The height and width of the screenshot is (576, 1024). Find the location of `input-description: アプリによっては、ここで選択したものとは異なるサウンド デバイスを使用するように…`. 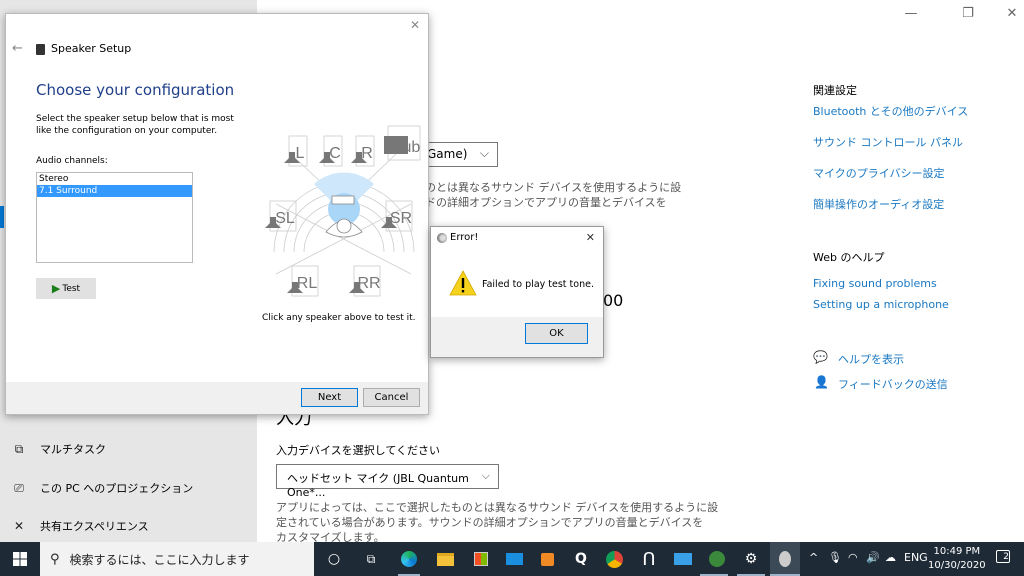

input-description: アプリによっては、ここで選択したものとは異なるサウンド デバイスを使用するように… is located at coordinates (497, 522).